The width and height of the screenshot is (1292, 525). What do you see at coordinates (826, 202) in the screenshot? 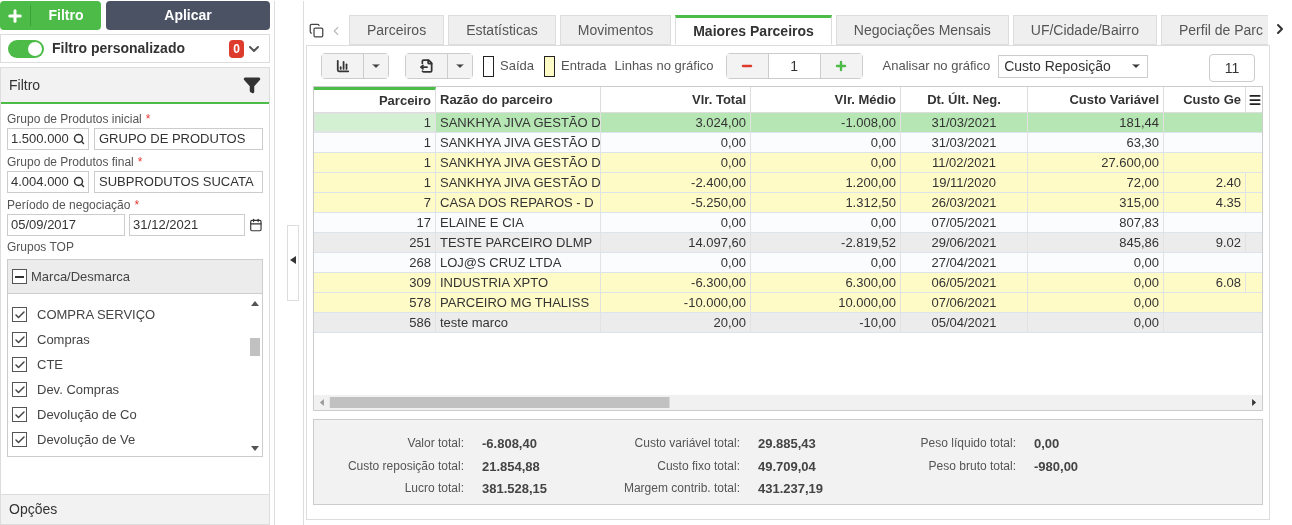
I see `table-cell: 1.312,50` at bounding box center [826, 202].